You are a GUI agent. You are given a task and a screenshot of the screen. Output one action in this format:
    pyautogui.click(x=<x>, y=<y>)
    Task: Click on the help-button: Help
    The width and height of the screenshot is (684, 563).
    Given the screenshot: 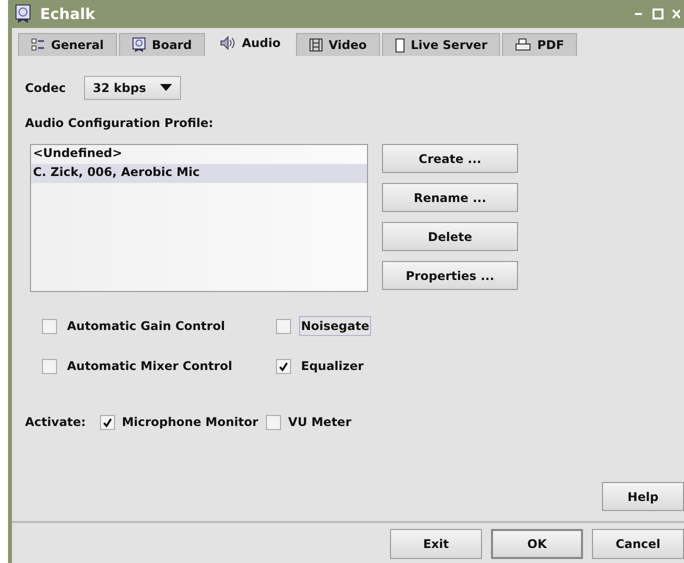 What is the action you would take?
    pyautogui.click(x=643, y=496)
    